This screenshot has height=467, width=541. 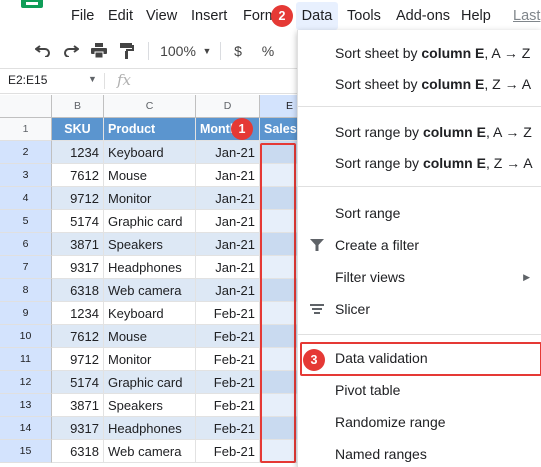 I want to click on select-all-corner, so click(x=26, y=106).